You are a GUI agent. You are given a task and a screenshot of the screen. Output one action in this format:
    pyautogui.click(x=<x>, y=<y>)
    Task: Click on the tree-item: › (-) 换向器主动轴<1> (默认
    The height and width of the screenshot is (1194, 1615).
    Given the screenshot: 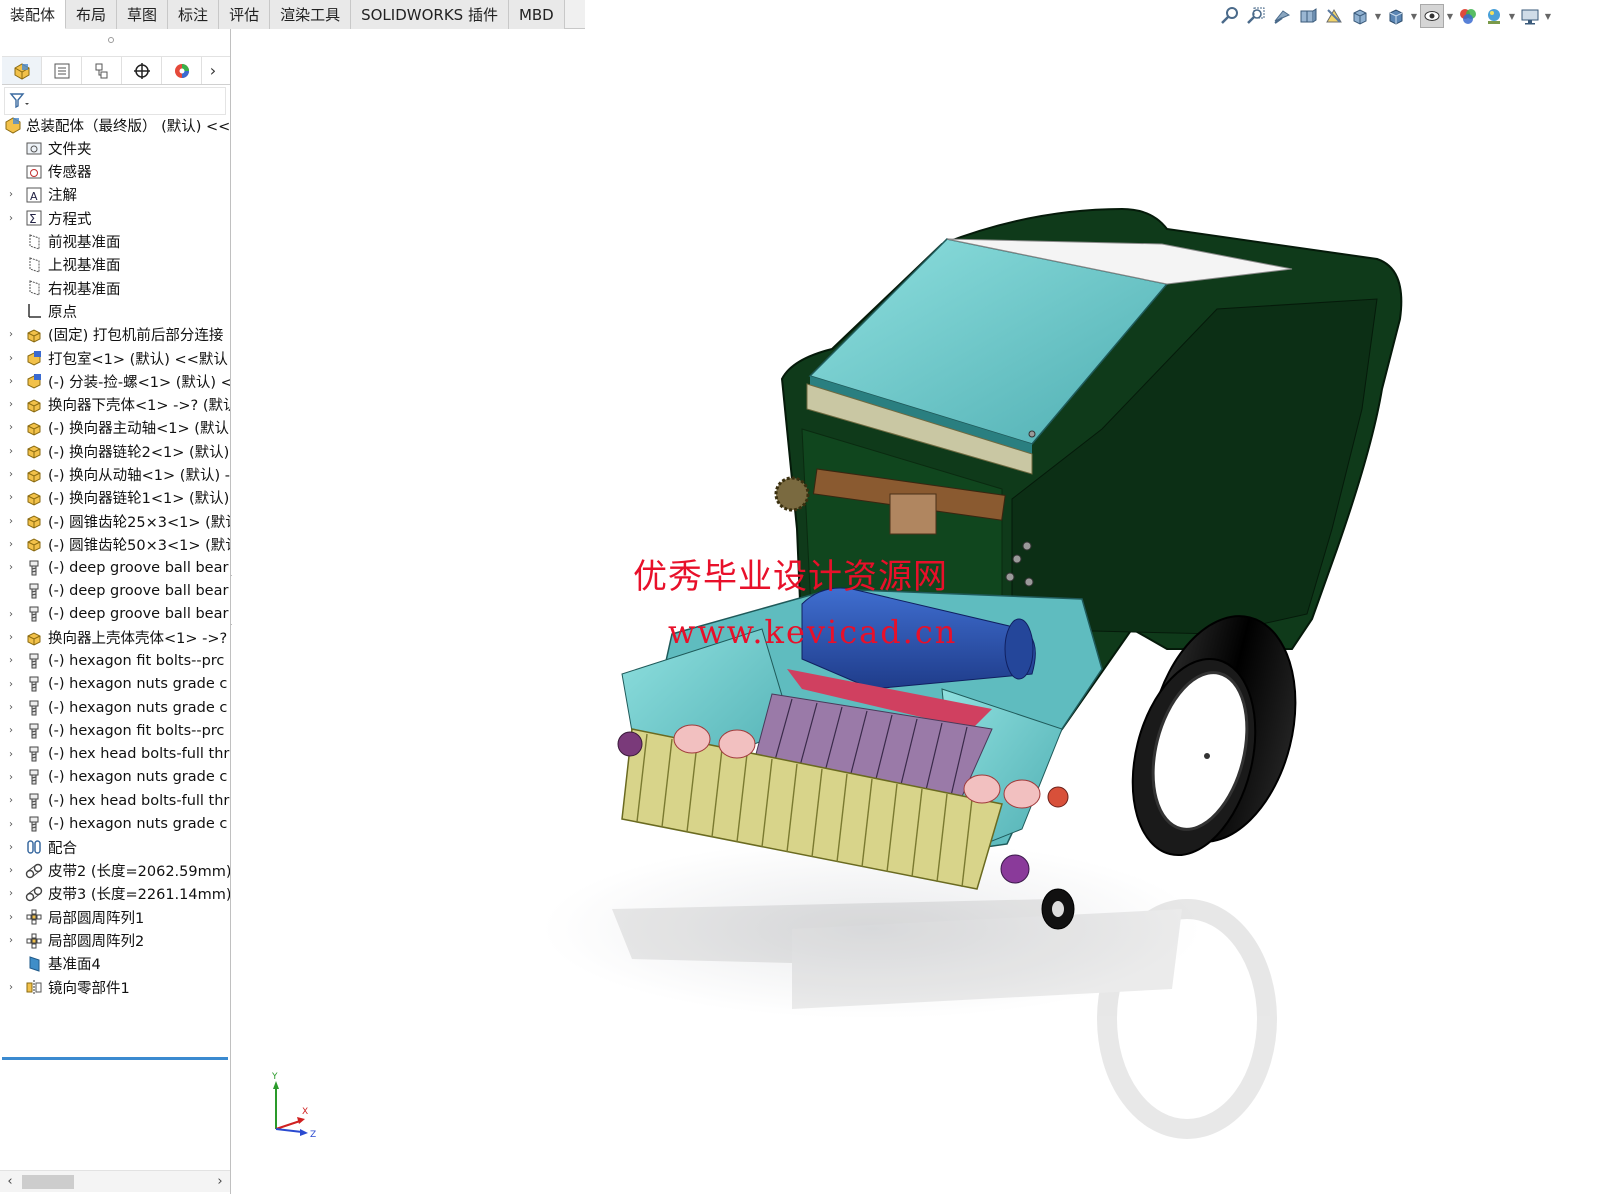 What is the action you would take?
    pyautogui.click(x=115, y=428)
    